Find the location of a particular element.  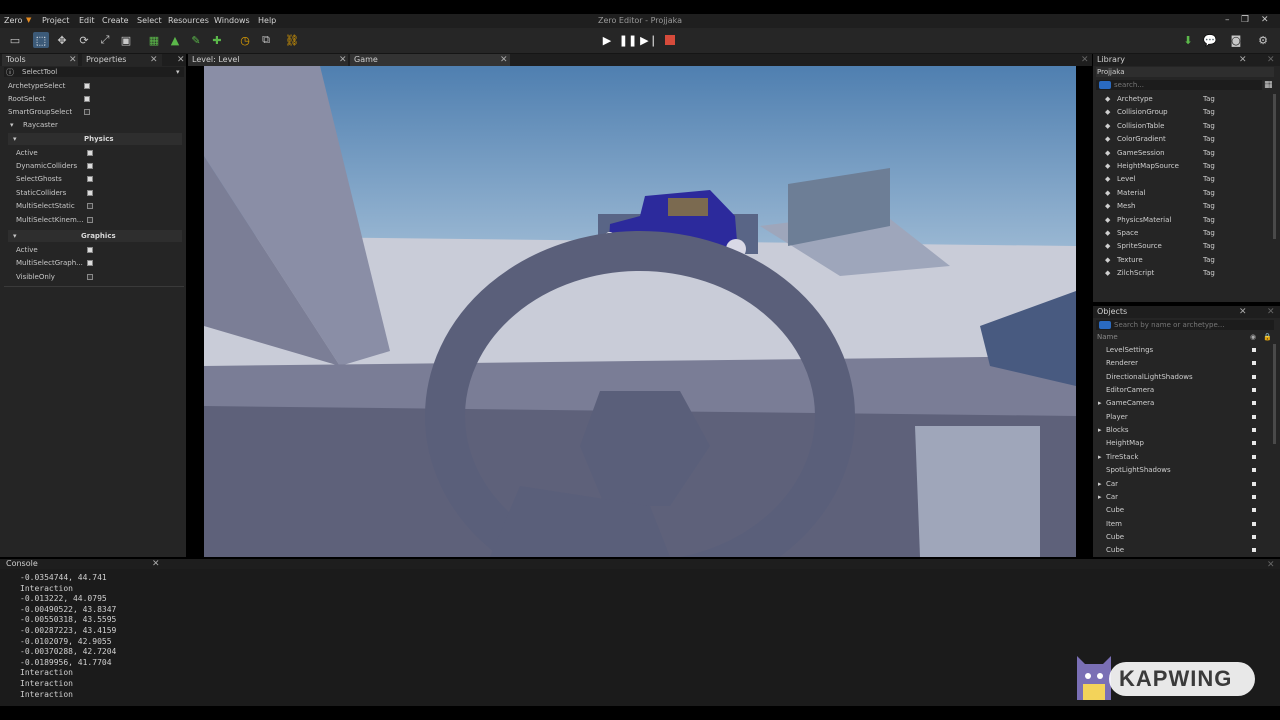

library-item: ColorGradient is located at coordinates (1141, 139).